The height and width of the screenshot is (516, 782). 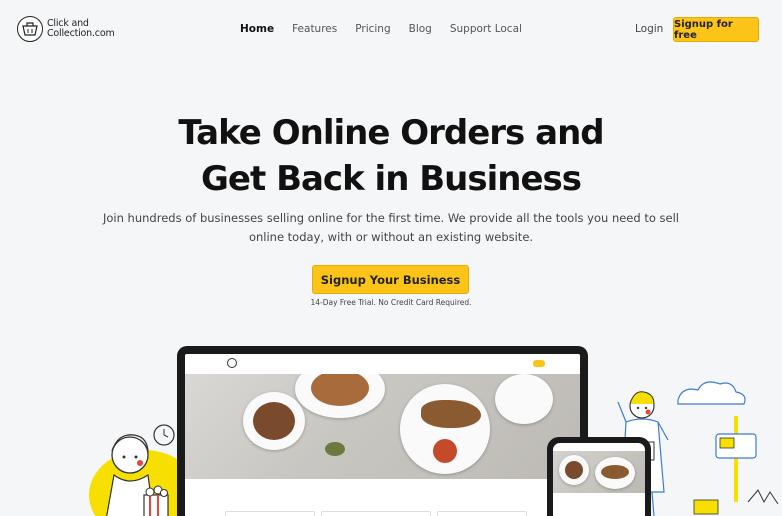 I want to click on preview-nav, so click(x=382, y=364).